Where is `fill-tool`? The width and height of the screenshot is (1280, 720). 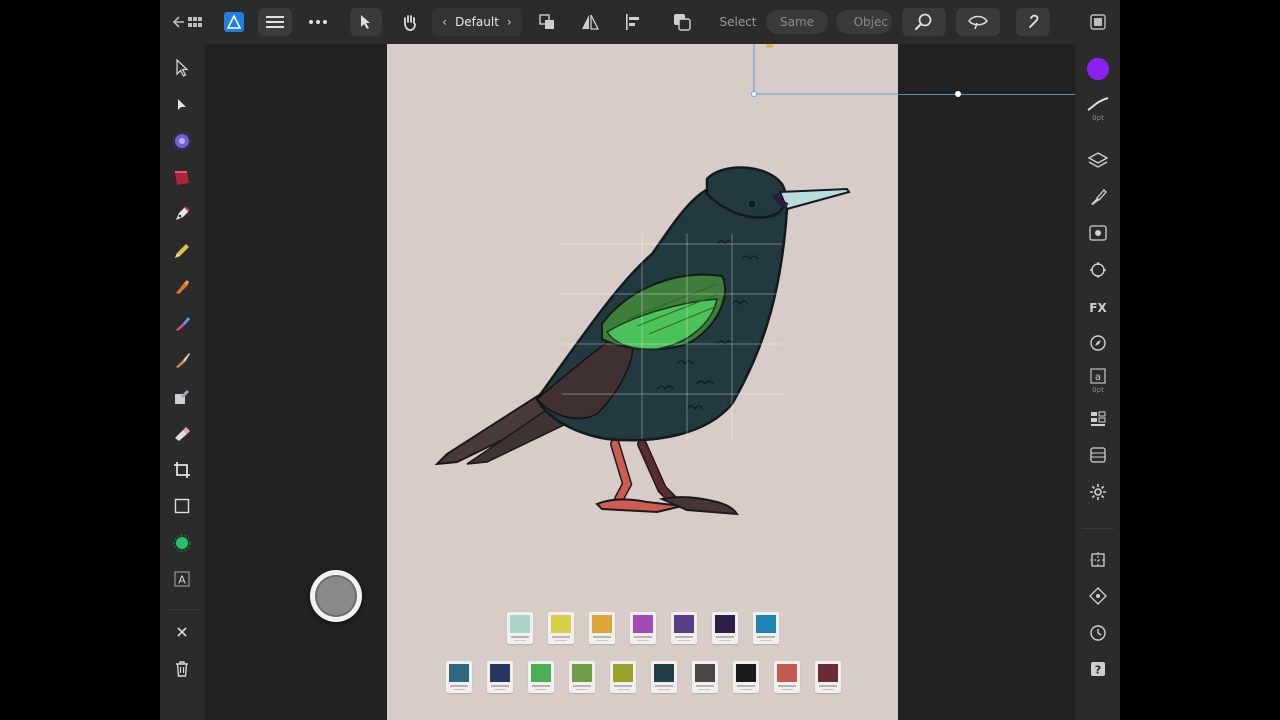
fill-tool is located at coordinates (182, 178).